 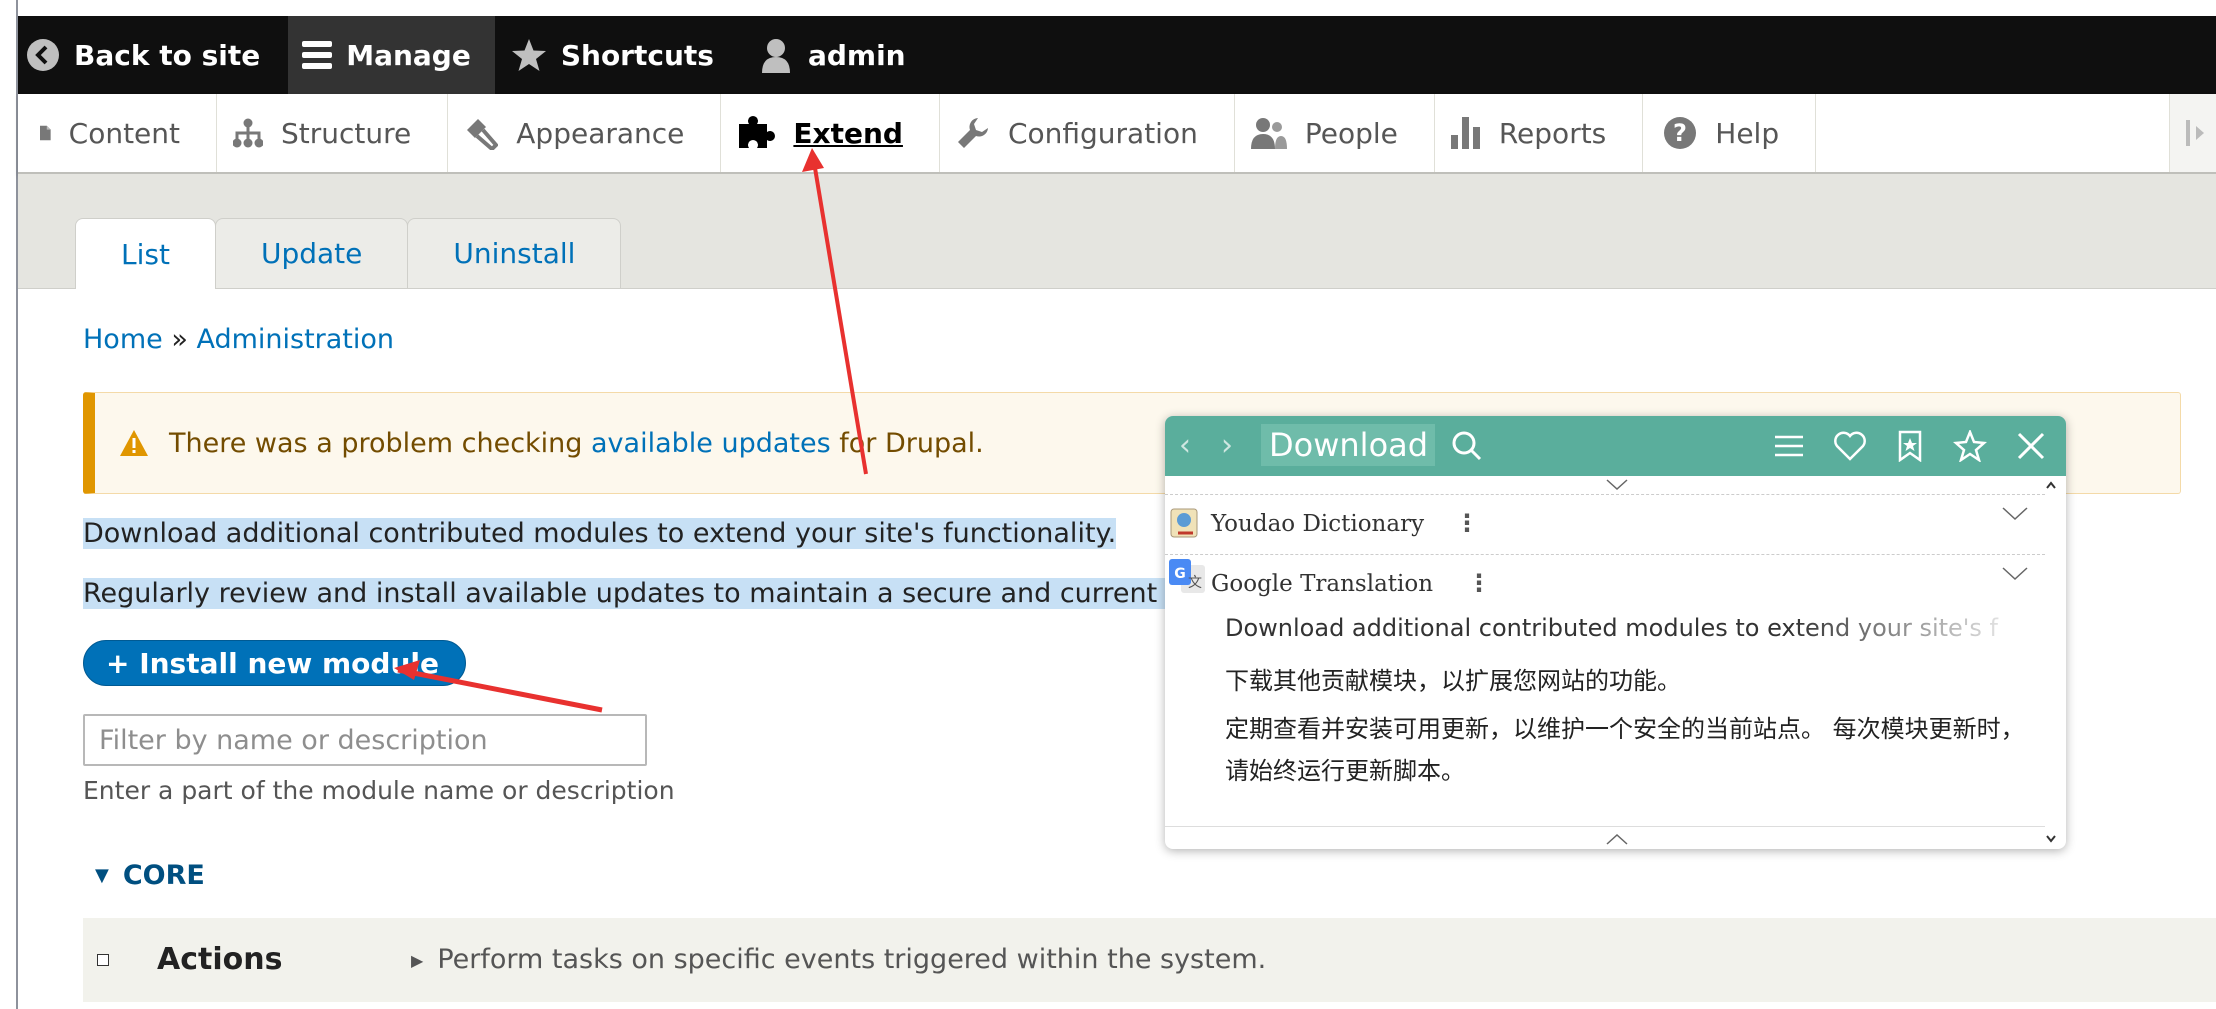 I want to click on tray-item-label: Structure, so click(x=346, y=133).